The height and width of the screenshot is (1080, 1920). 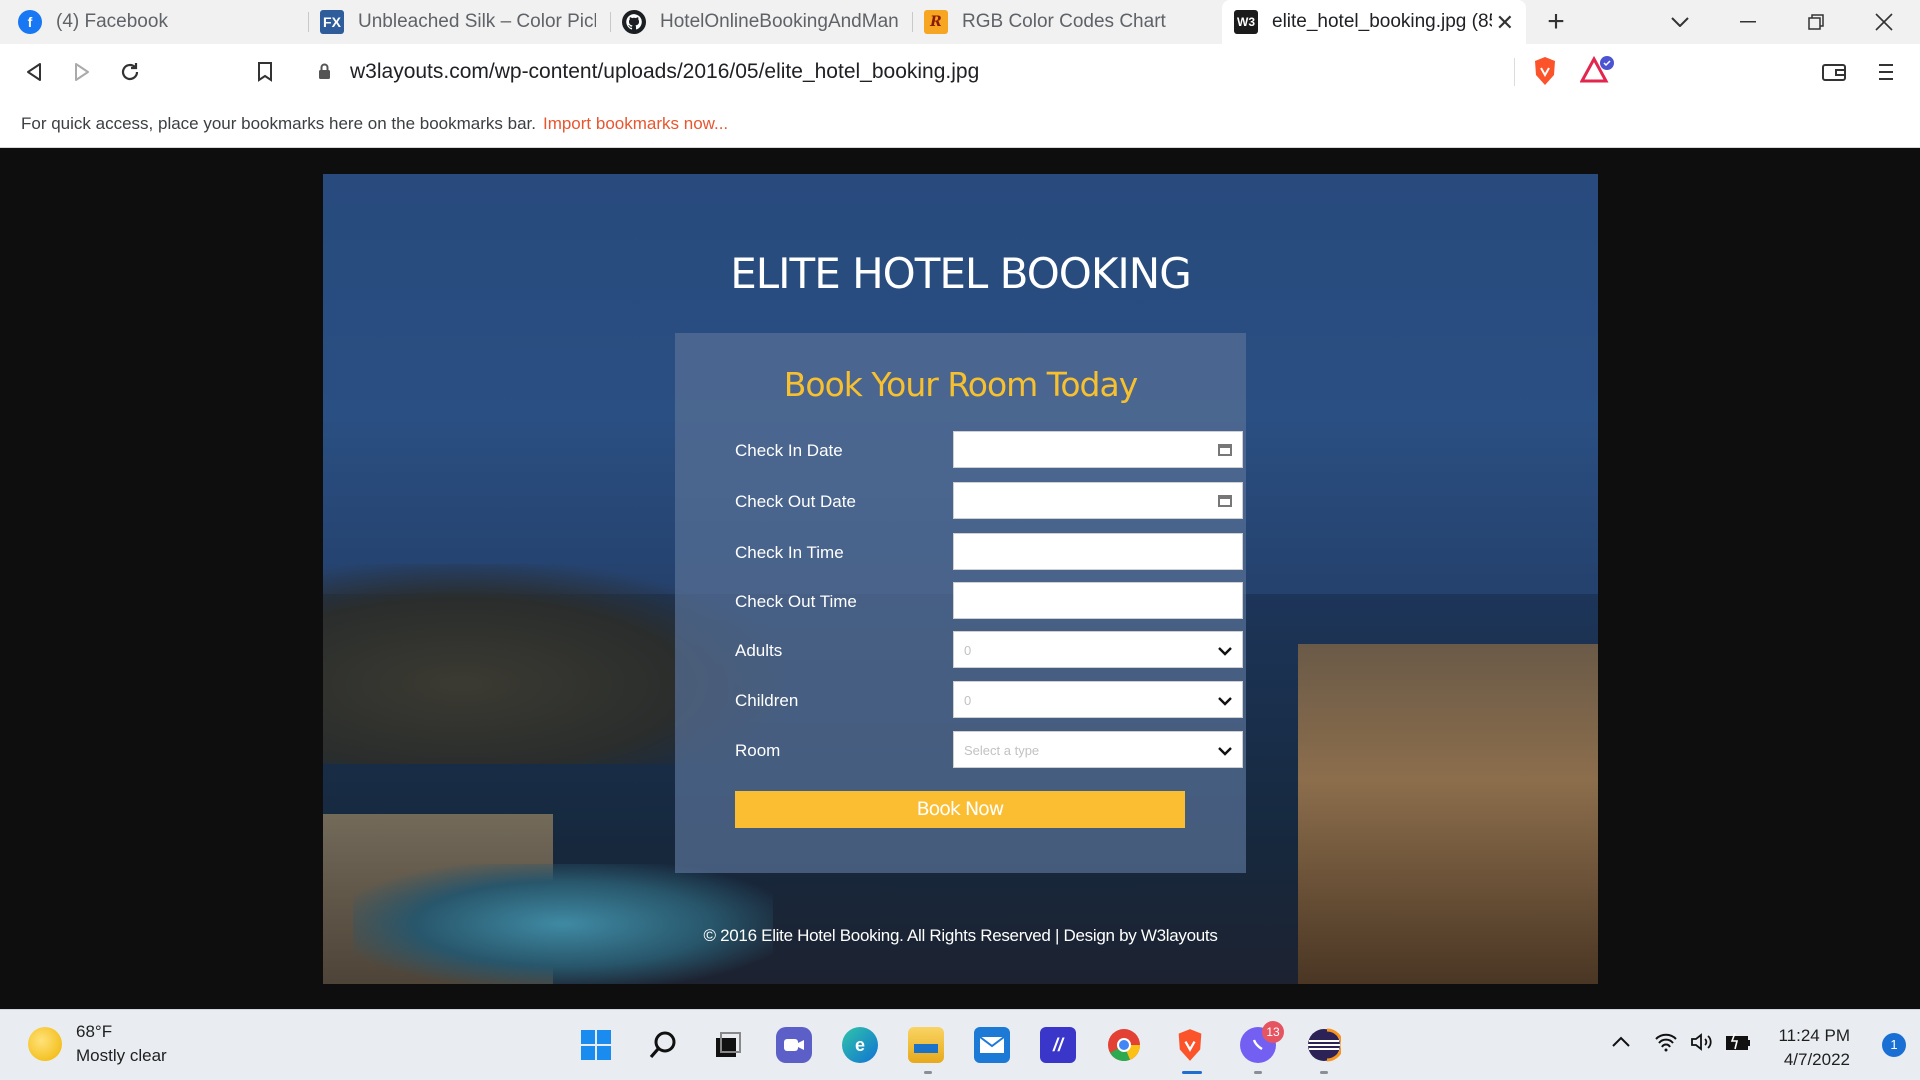 I want to click on forward-icon, so click(x=82, y=72).